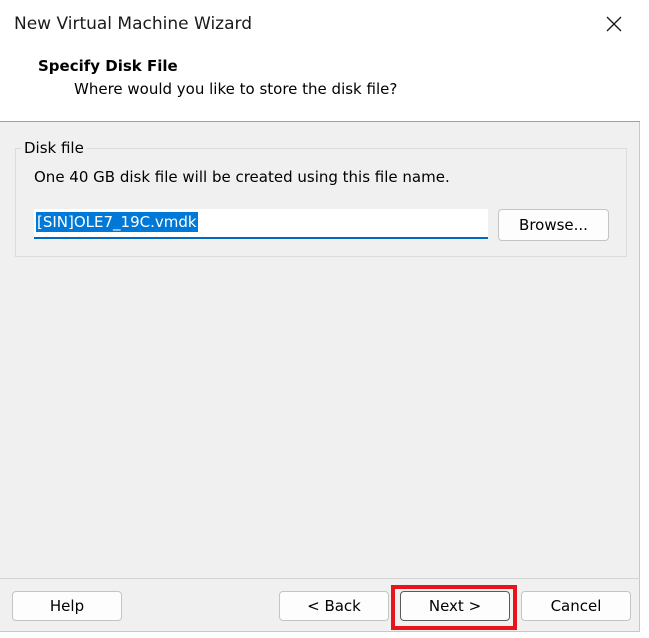 This screenshot has height=638, width=649. What do you see at coordinates (261, 224) in the screenshot?
I see `disk-file-name-input: [SIN]OLE7_19C.vmdk` at bounding box center [261, 224].